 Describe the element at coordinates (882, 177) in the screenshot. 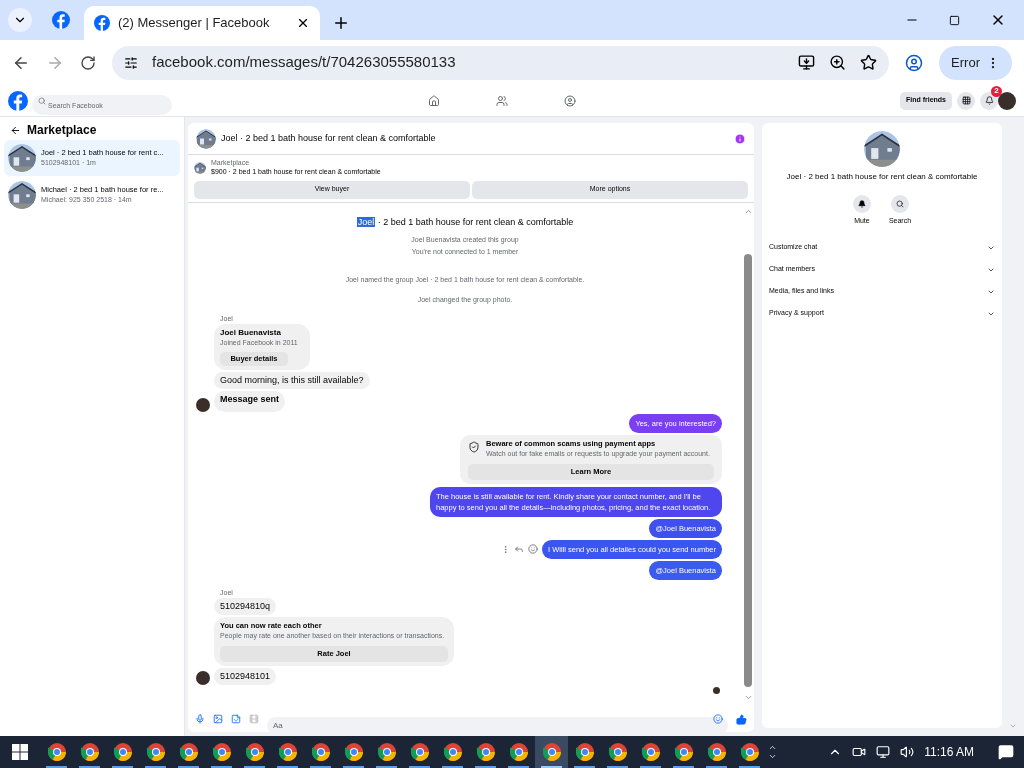

I see `details-title: Joel · 2 bed 1 bath house for rent clean & comfortable` at that location.